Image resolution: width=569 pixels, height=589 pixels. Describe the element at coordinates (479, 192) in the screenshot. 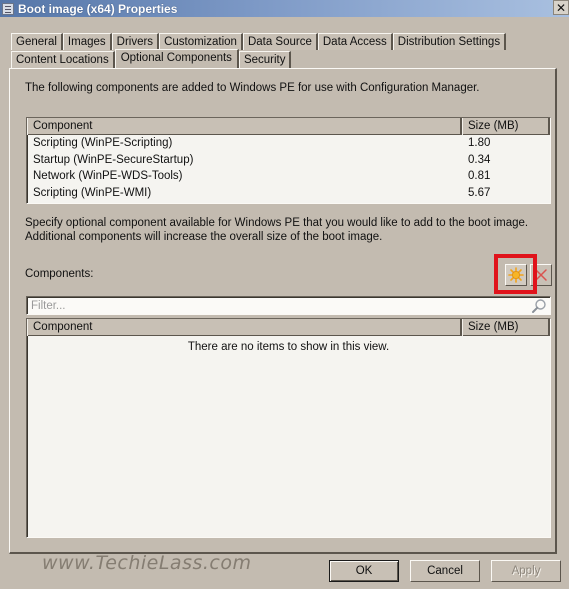

I see `component-size: 5.67` at that location.